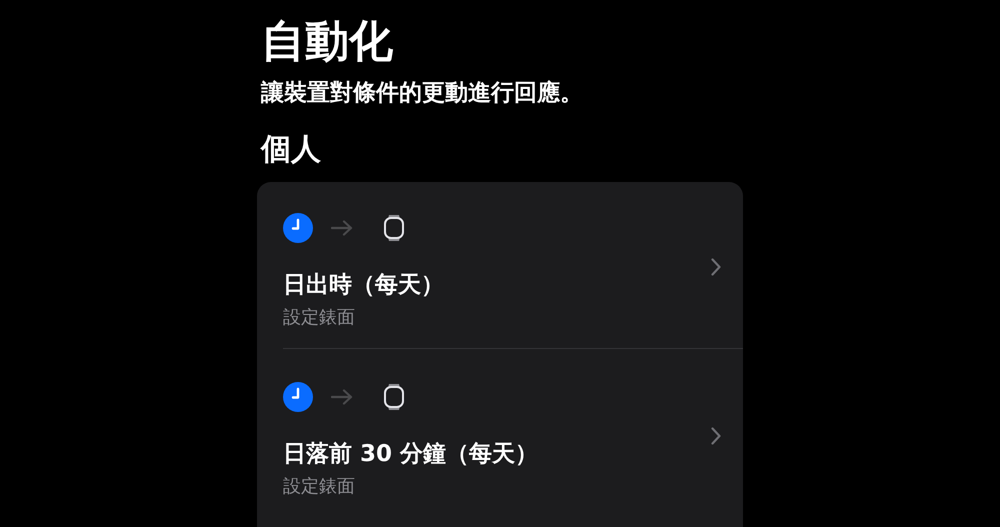 The image size is (1000, 527). I want to click on automation-title: 日落前 30 分鐘（每天）, so click(411, 454).